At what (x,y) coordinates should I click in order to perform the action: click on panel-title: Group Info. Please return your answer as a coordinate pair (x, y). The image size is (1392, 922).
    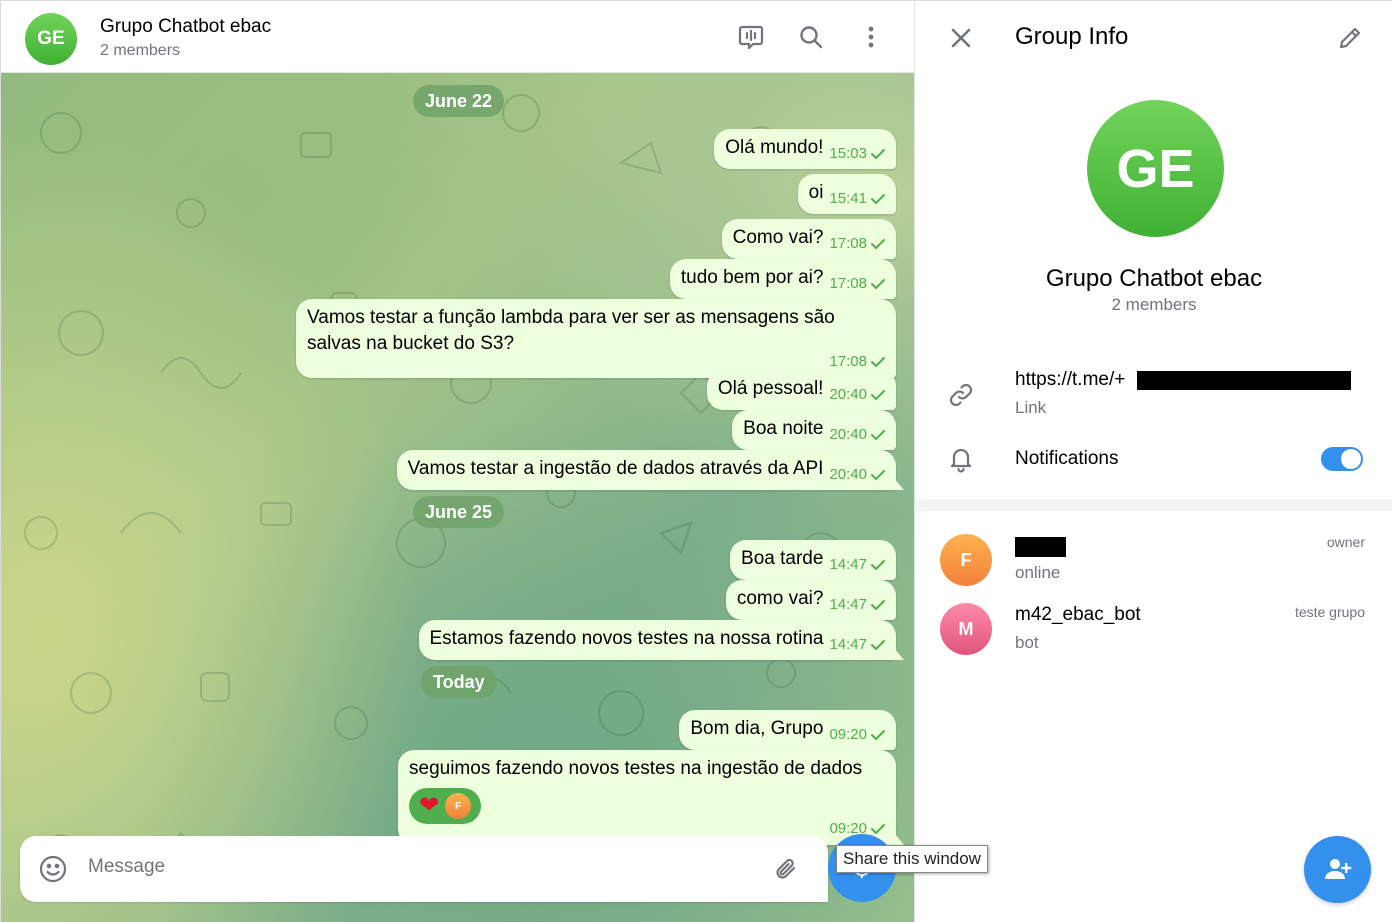
    Looking at the image, I should click on (1072, 36).